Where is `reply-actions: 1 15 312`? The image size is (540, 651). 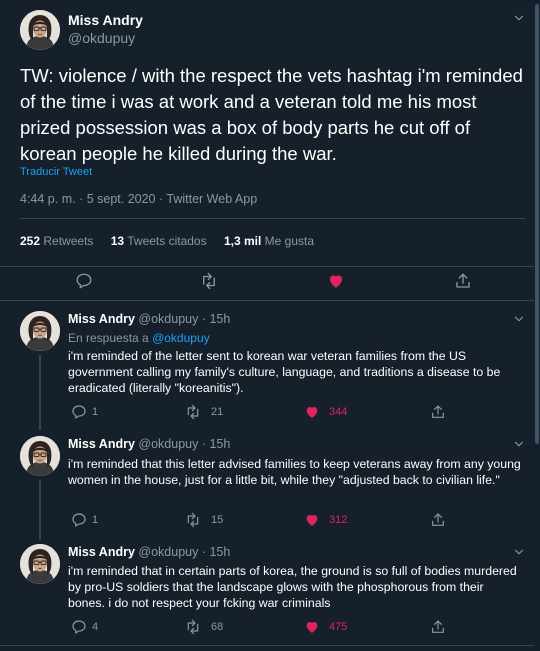 reply-actions: 1 15 312 is located at coordinates (258, 521).